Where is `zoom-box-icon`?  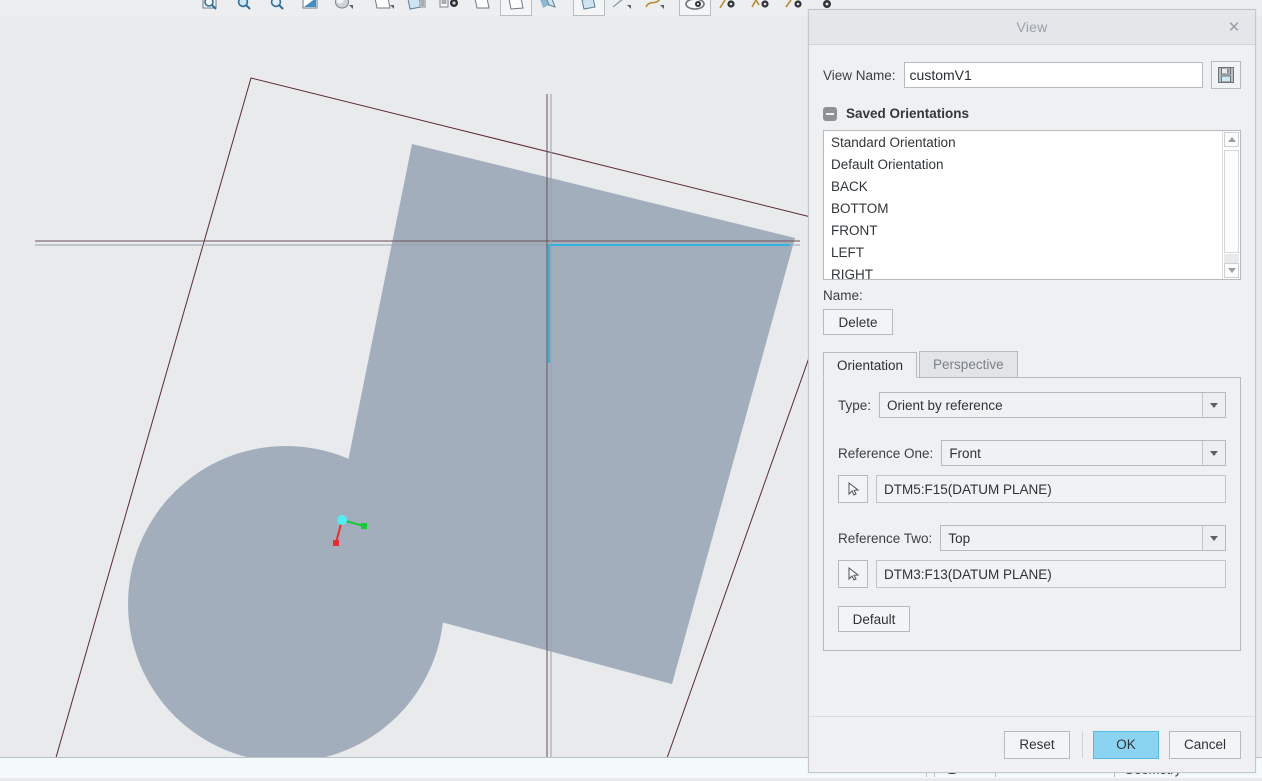 zoom-box-icon is located at coordinates (212, 8).